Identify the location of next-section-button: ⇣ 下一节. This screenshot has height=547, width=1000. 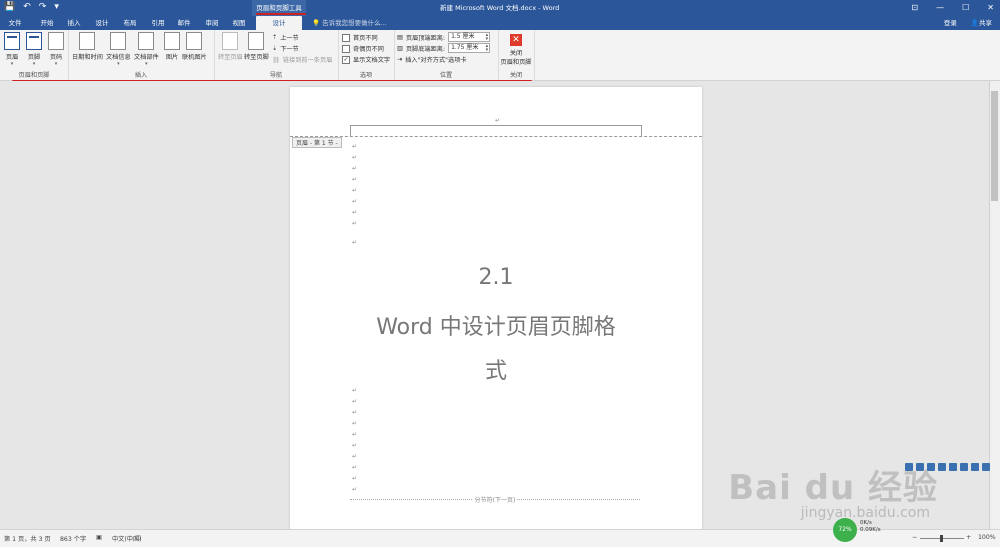
(285, 48).